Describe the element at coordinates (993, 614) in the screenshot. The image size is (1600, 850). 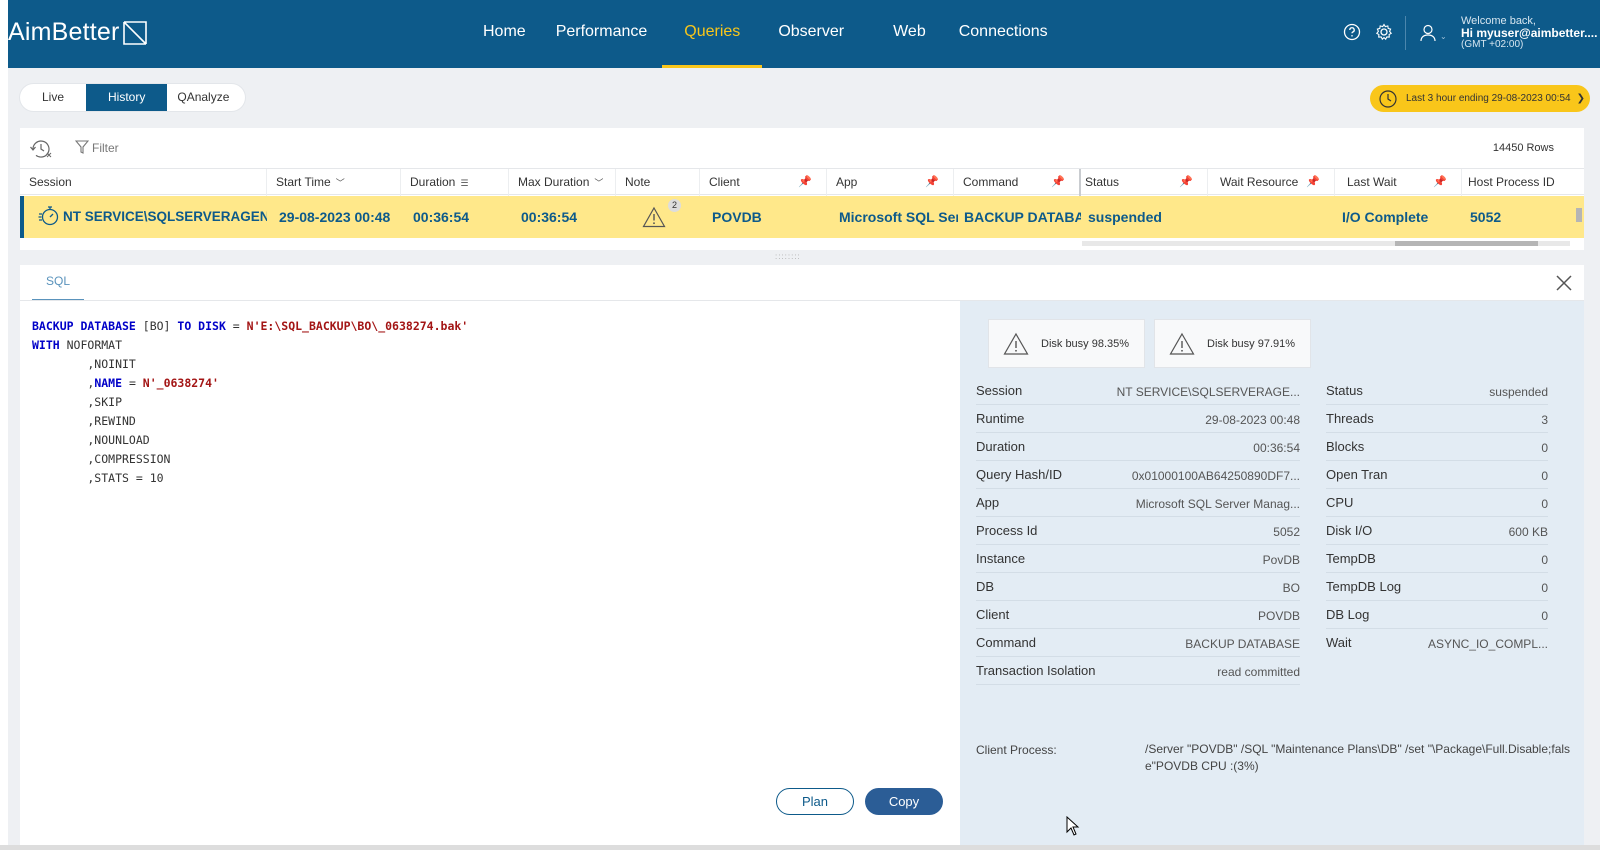
I see `field-label: Client` at that location.